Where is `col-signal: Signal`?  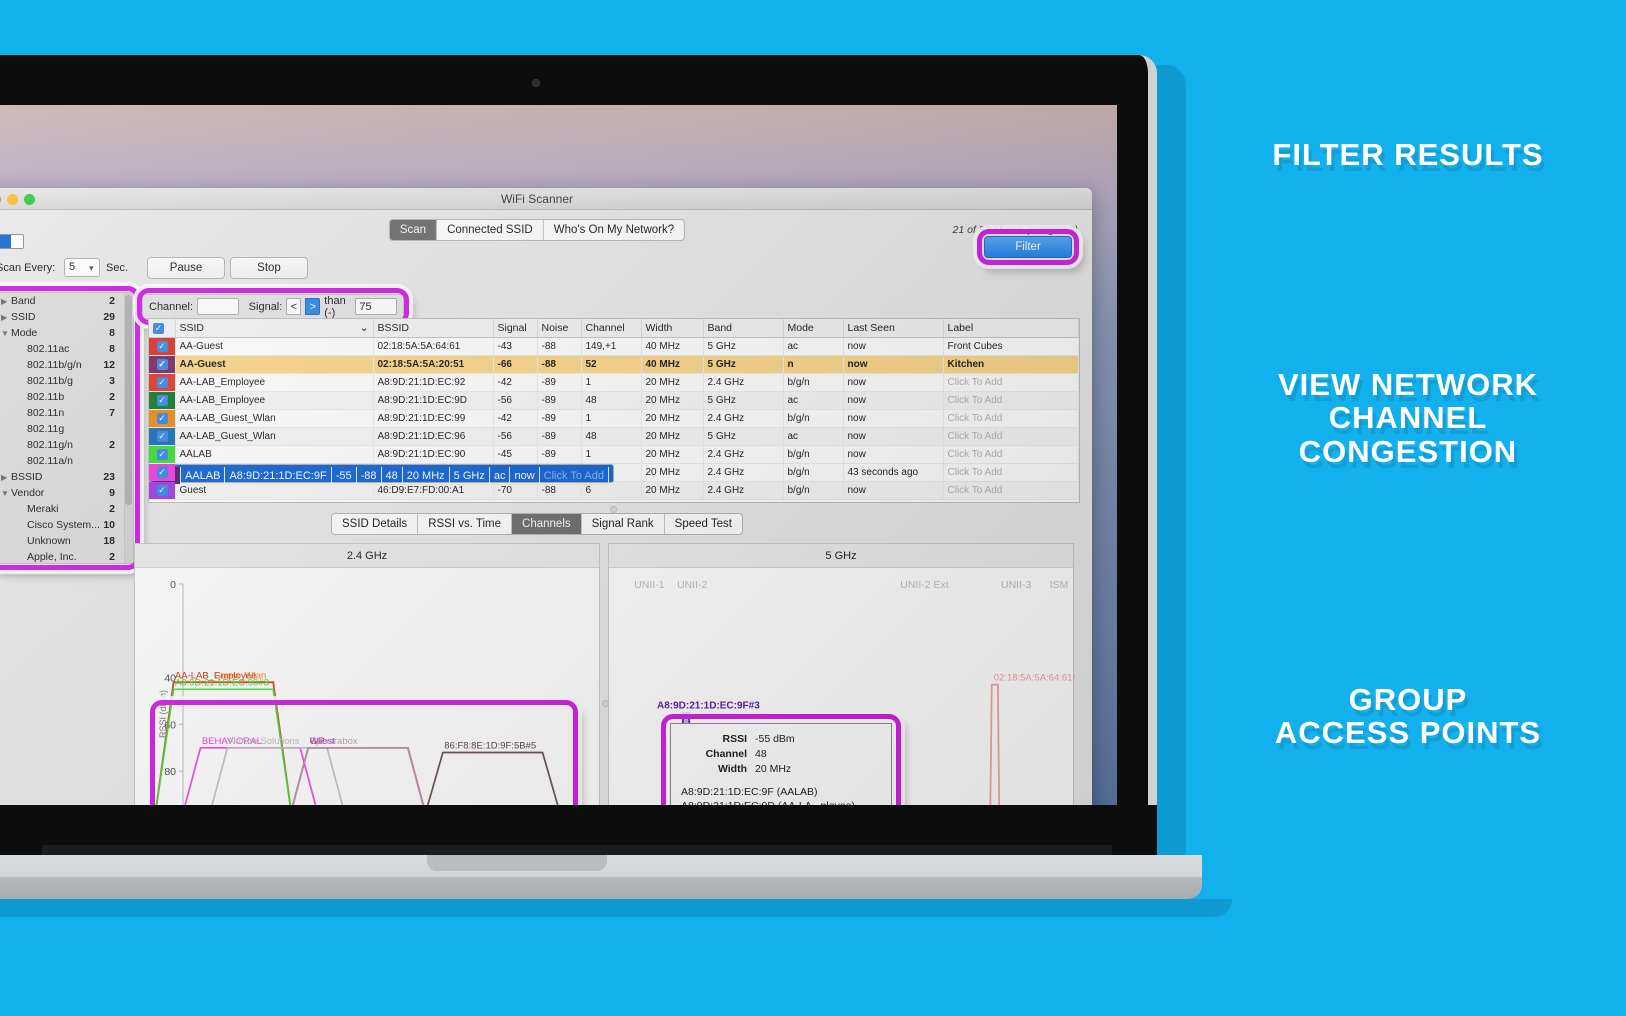 col-signal: Signal is located at coordinates (515, 328).